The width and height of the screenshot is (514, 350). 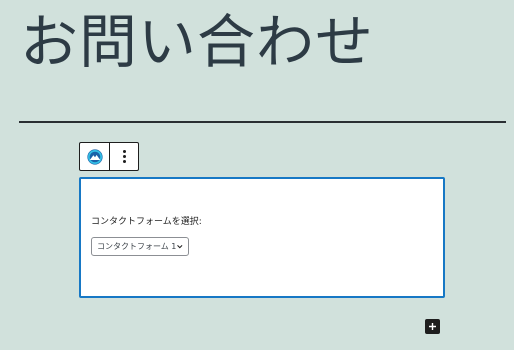 I want to click on contact-form-select: コンタクトフォーム 1, so click(x=140, y=246).